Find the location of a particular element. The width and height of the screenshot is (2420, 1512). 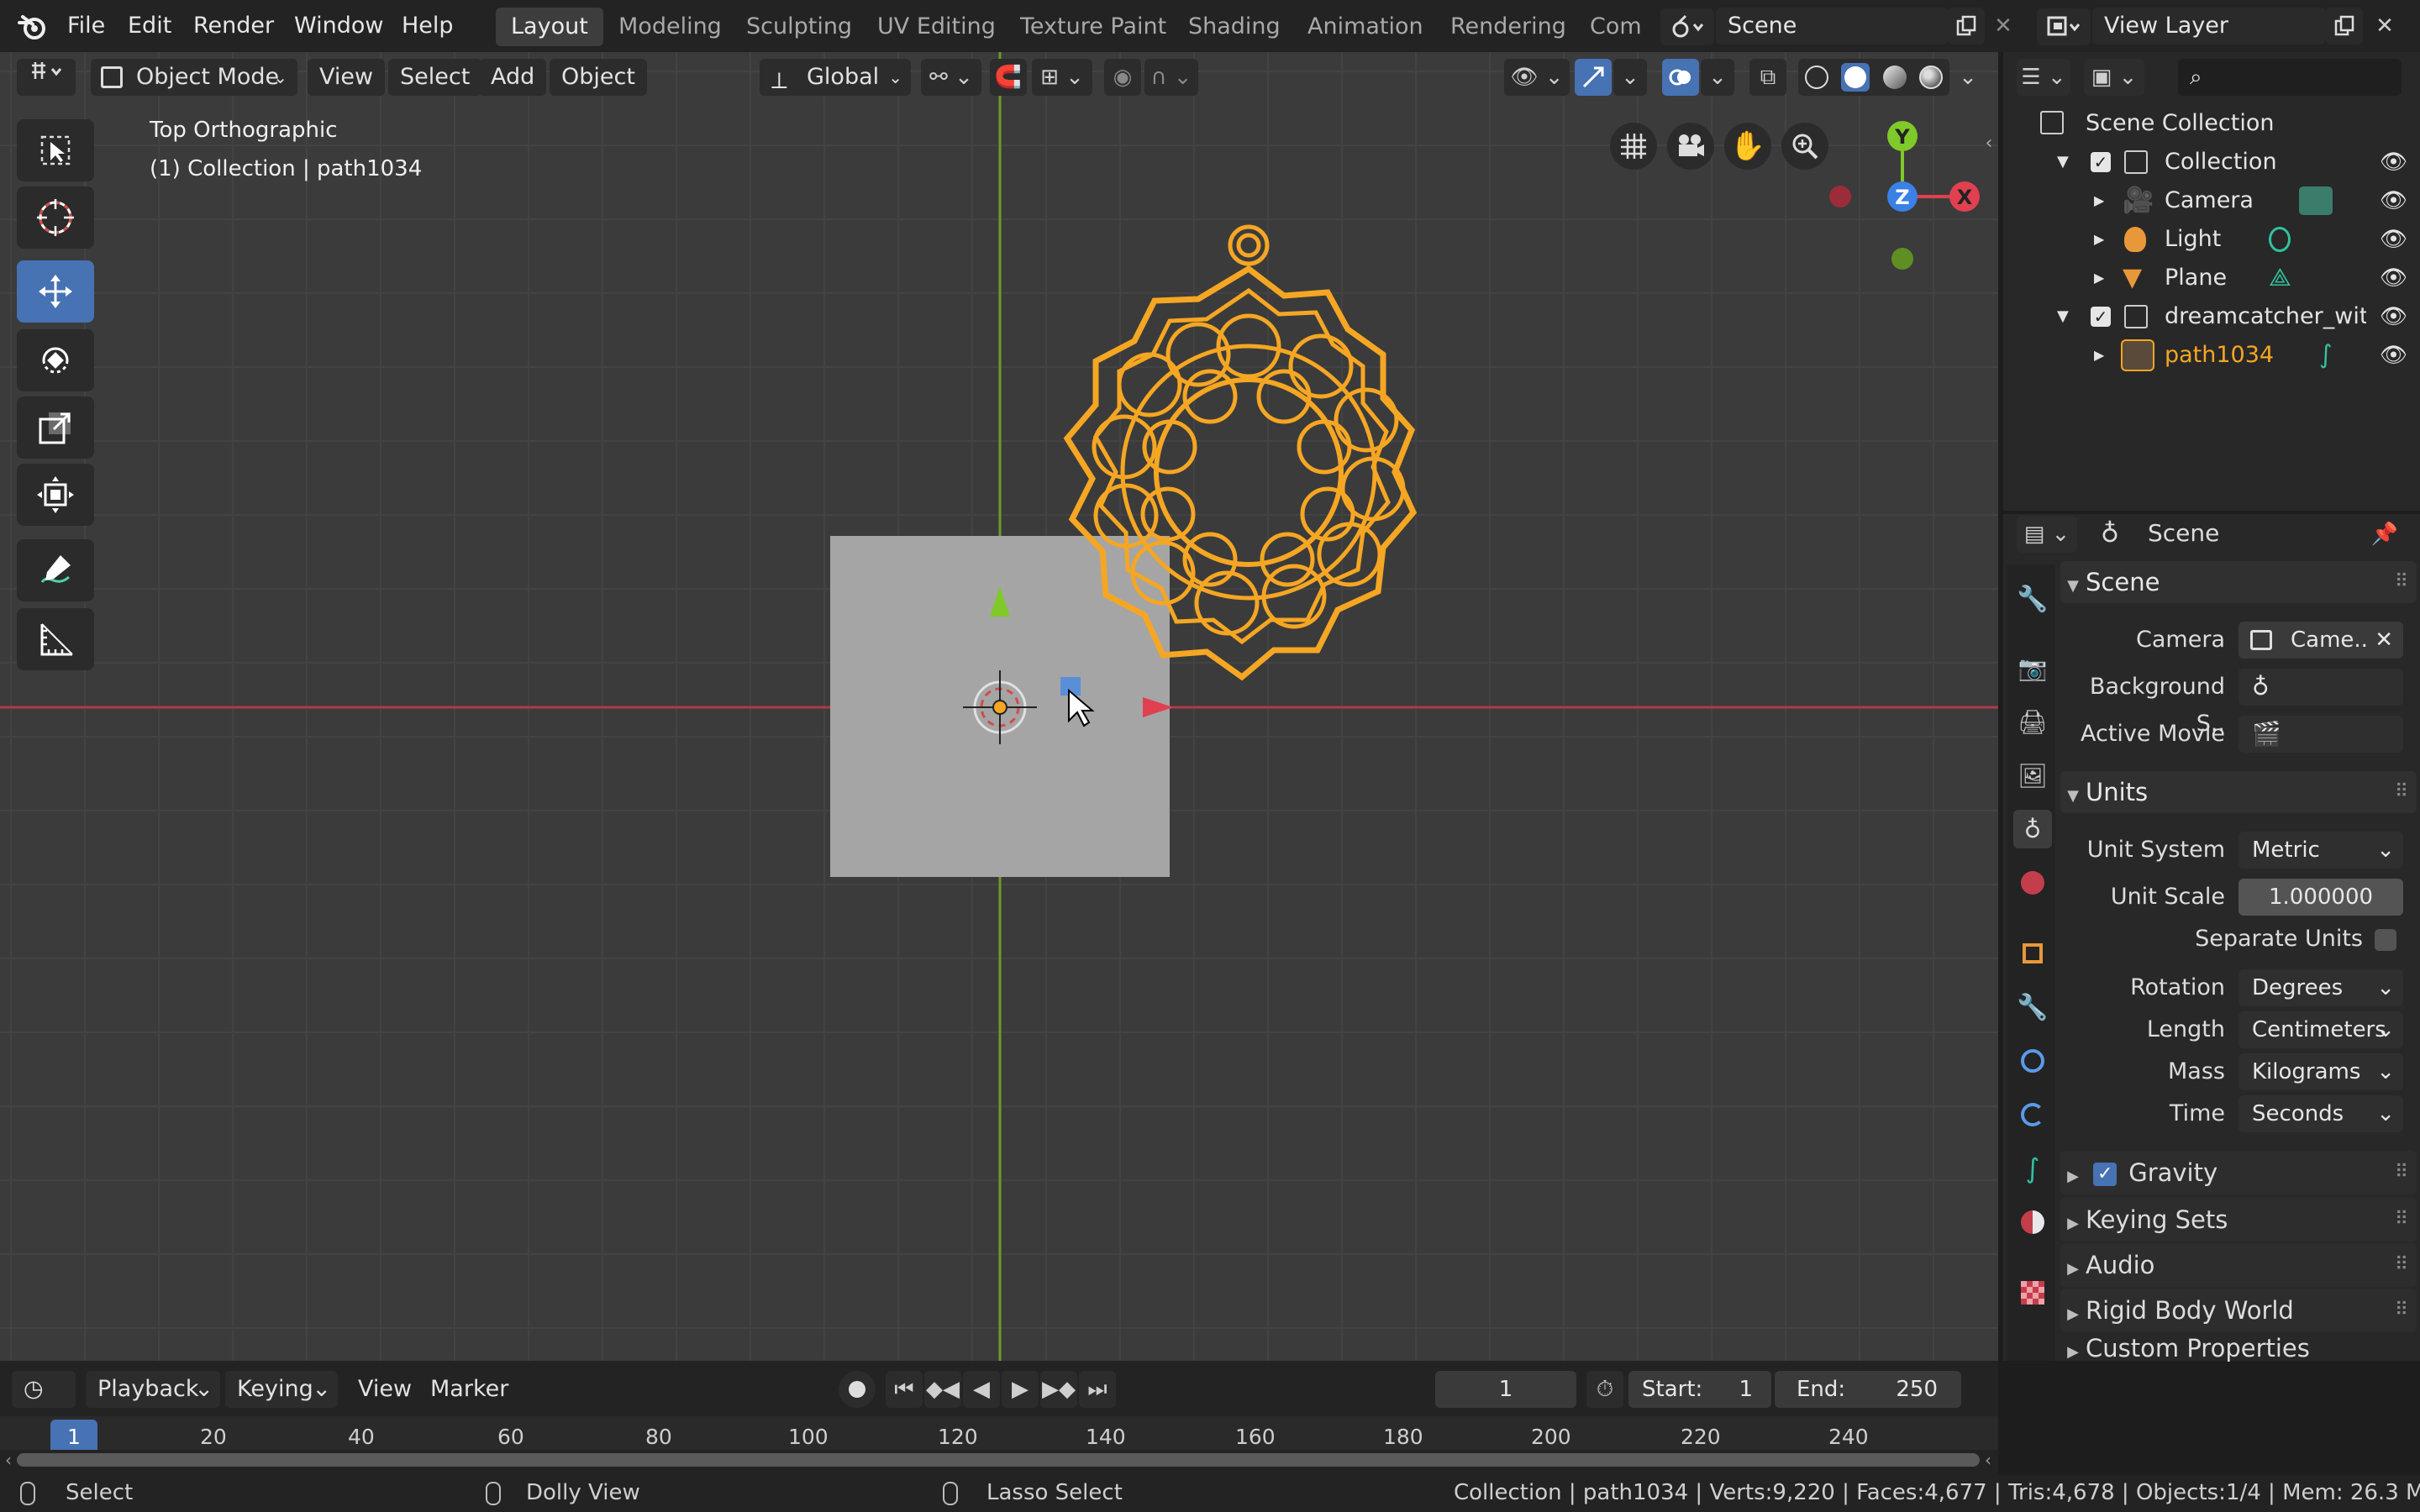

scale-tool is located at coordinates (55, 427).